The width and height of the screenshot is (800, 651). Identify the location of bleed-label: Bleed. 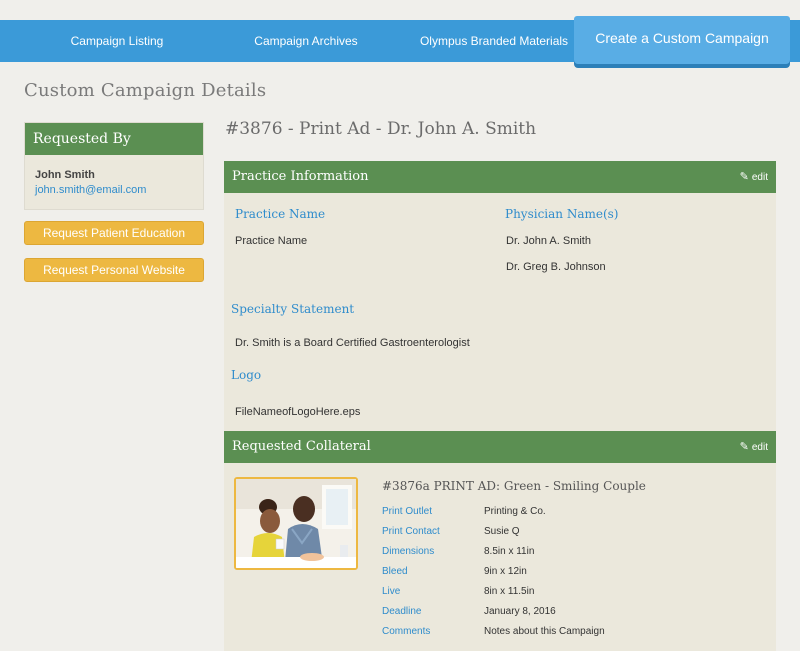
(395, 571).